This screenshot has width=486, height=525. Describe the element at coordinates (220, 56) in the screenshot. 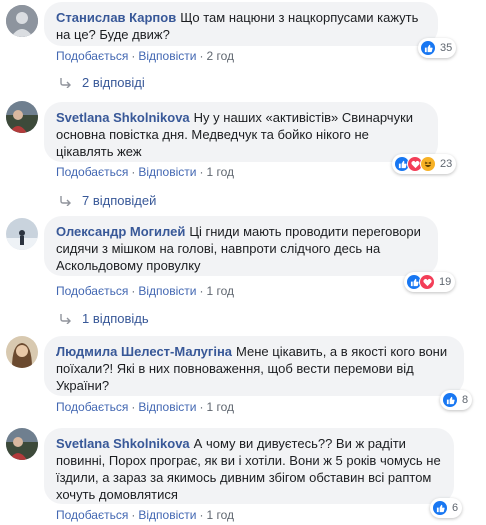

I see `comment-time: 2 год` at that location.